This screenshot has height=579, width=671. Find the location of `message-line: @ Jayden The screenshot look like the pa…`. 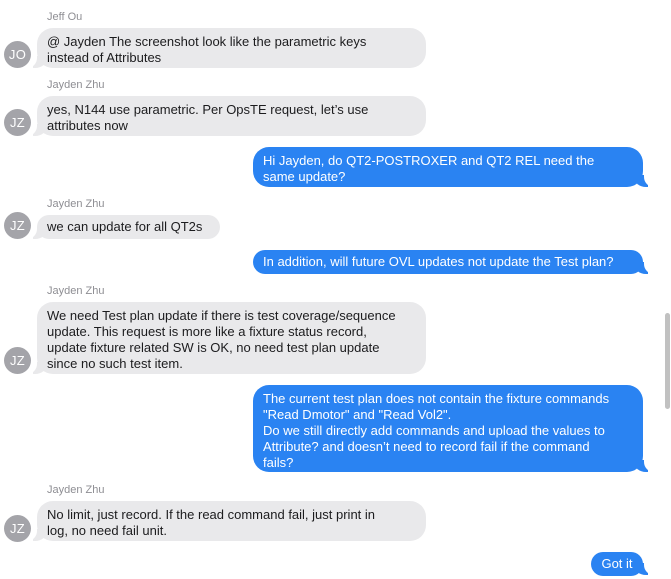

message-line: @ Jayden The screenshot look like the pa… is located at coordinates (207, 41).